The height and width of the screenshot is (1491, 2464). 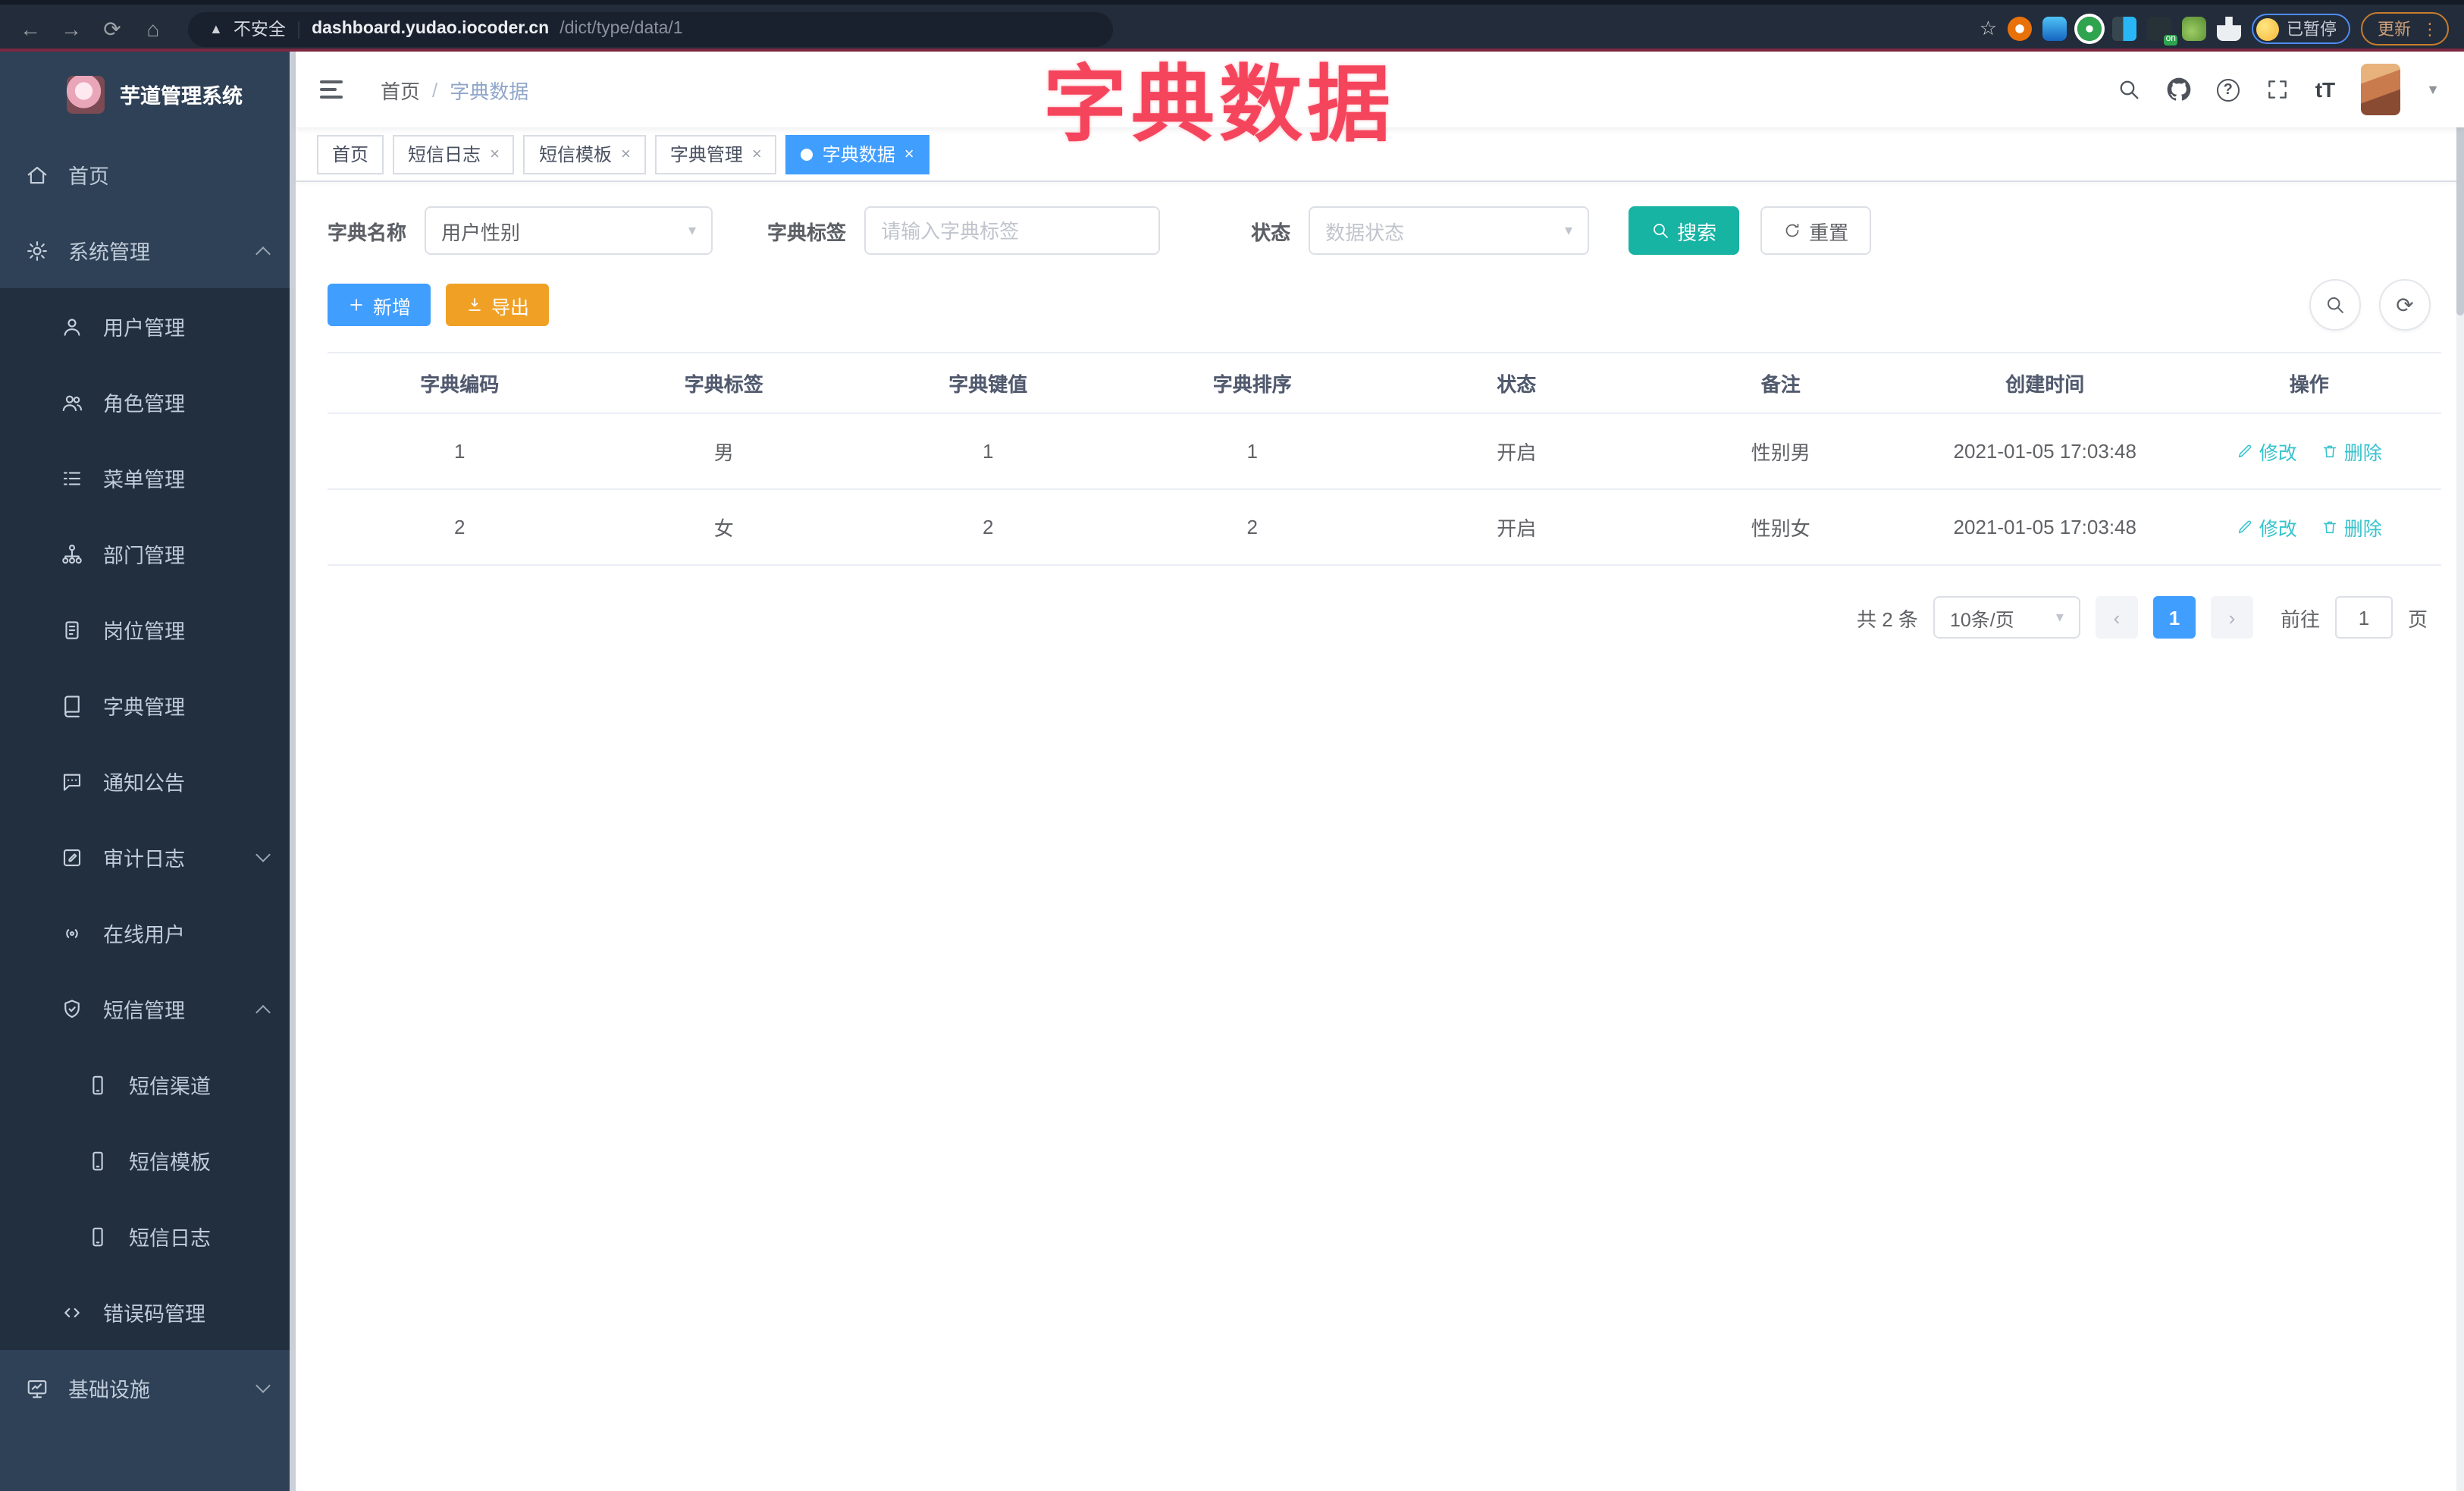 What do you see at coordinates (1829, 232) in the screenshot?
I see `reset-button-label: 重置` at bounding box center [1829, 232].